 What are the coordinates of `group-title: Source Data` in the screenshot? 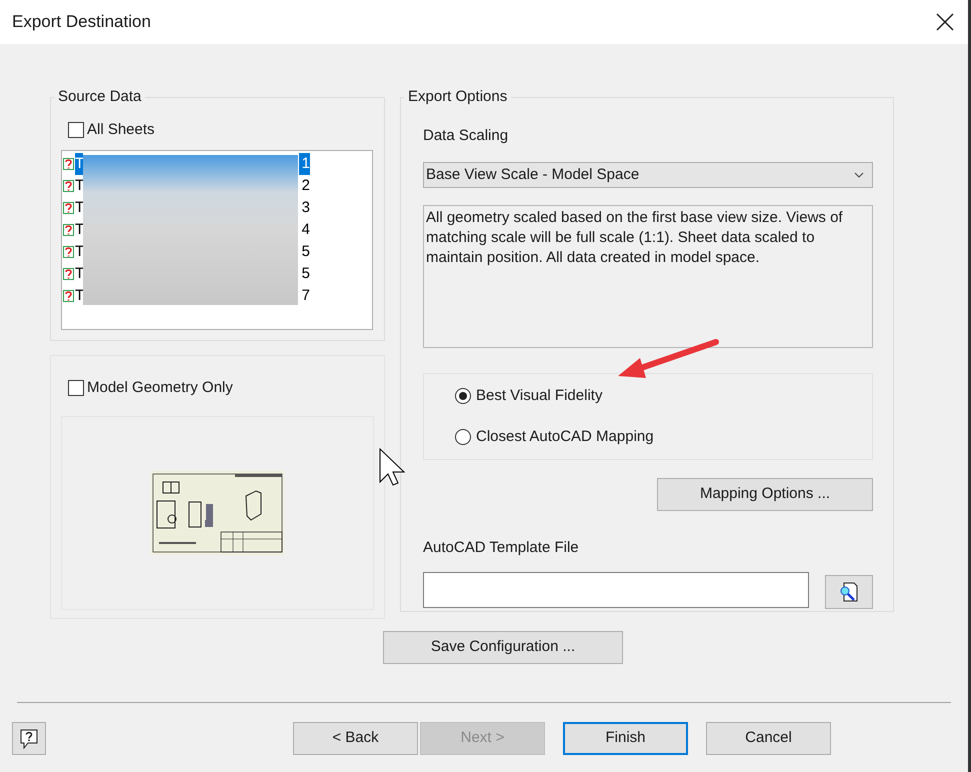 It's located at (99, 97).